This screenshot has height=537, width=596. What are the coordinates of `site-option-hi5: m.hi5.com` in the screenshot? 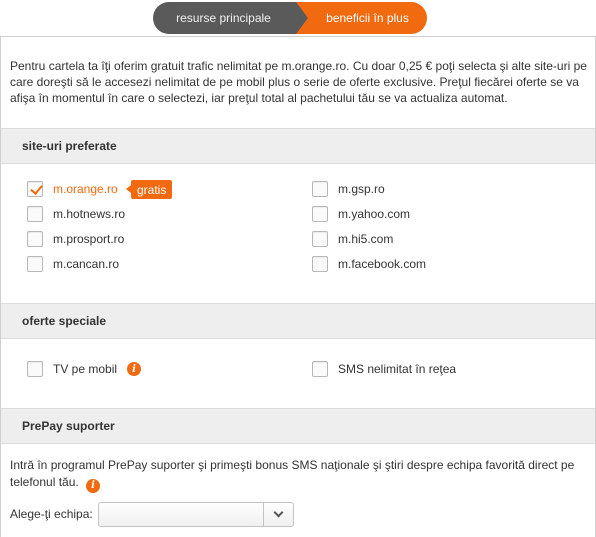 It's located at (352, 239).